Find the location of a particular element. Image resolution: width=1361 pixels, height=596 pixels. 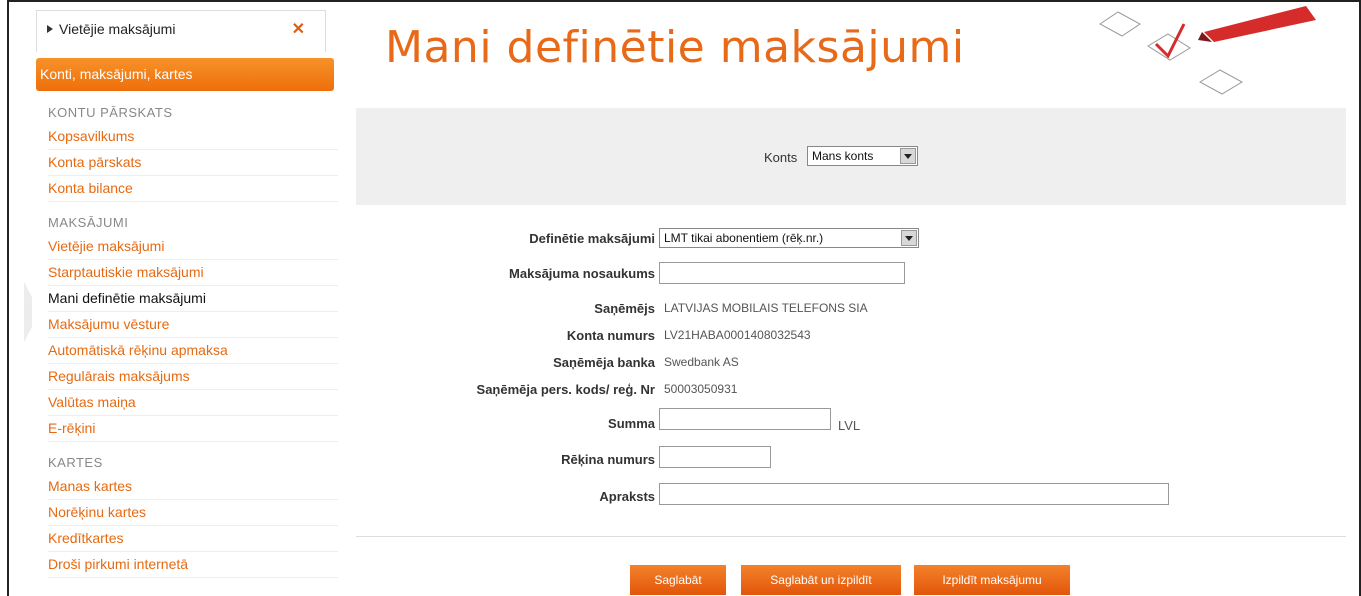

active-tab-label: Vietējie maksājumi is located at coordinates (117, 29).